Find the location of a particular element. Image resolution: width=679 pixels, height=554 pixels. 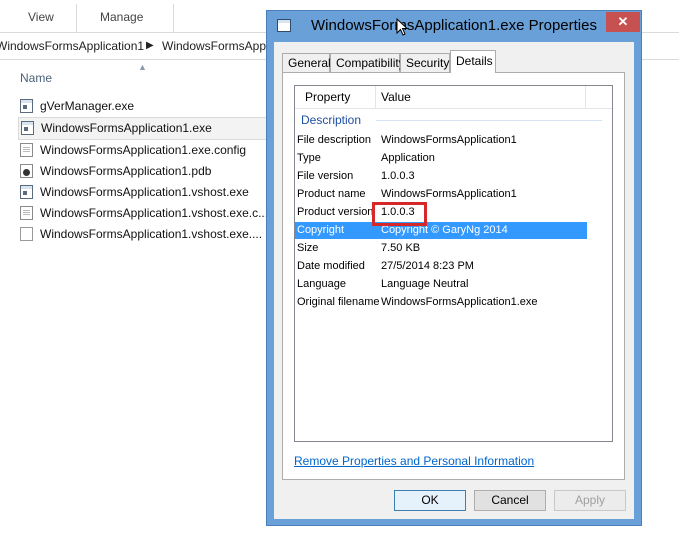

property-key: Size is located at coordinates (308, 248).